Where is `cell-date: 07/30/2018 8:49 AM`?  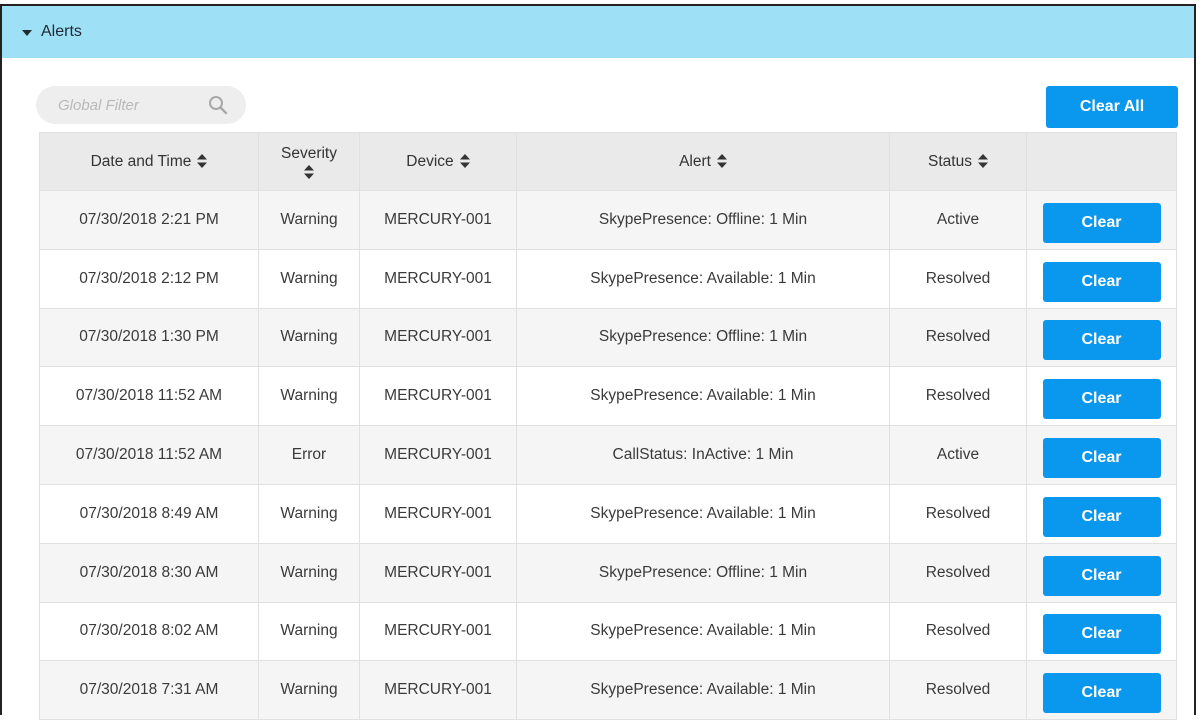 cell-date: 07/30/2018 8:49 AM is located at coordinates (149, 513).